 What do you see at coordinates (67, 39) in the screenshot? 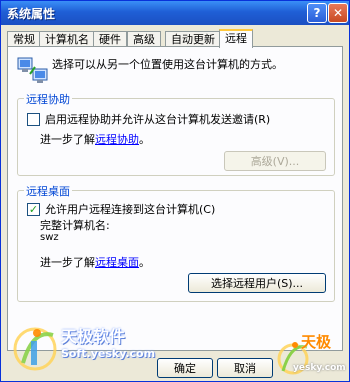
I see `tab-computer-name: 计算机名` at bounding box center [67, 39].